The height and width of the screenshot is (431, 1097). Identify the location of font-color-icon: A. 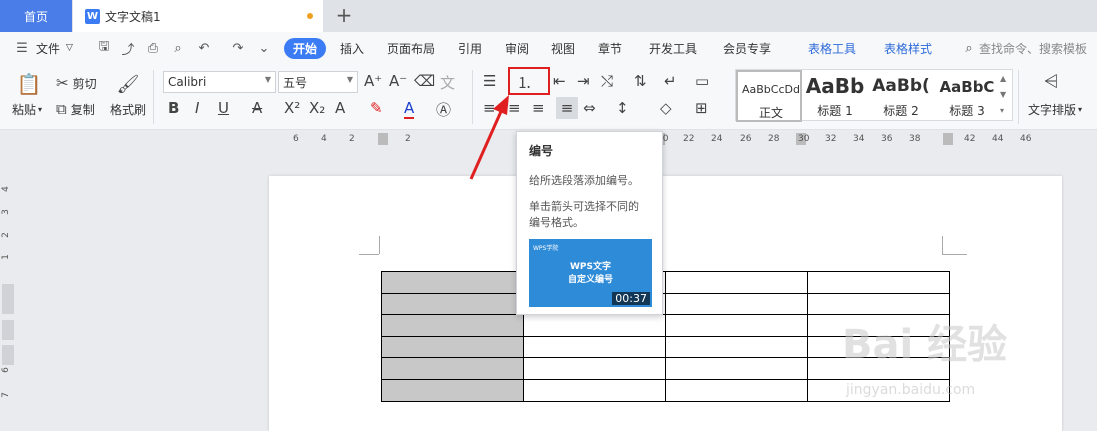
(409, 109).